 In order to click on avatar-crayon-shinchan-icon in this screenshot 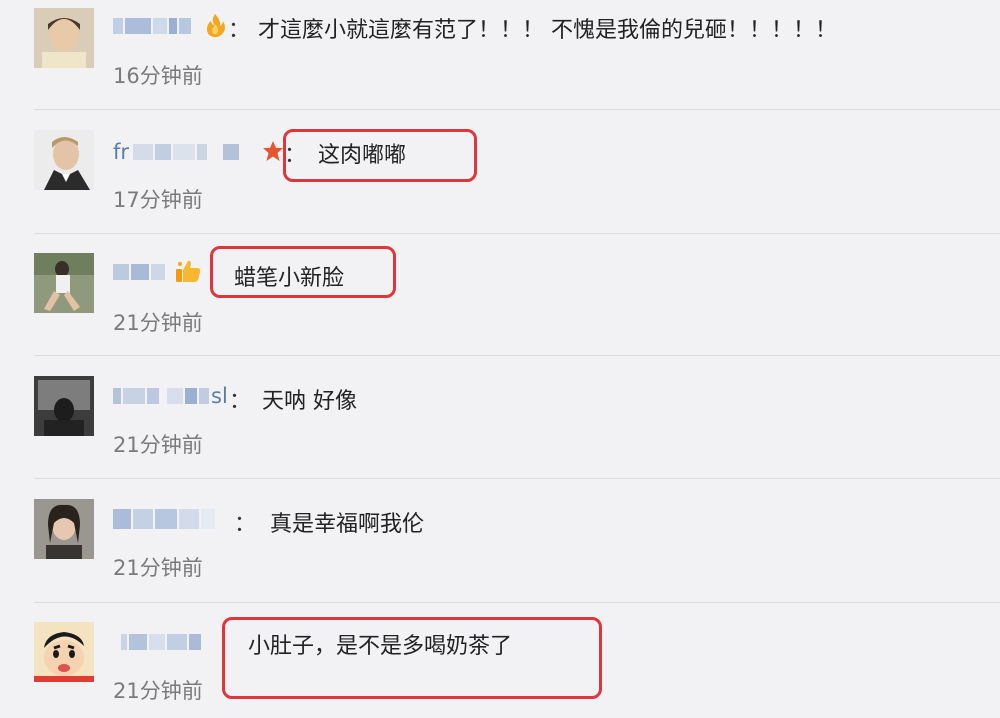, I will do `click(64, 652)`.